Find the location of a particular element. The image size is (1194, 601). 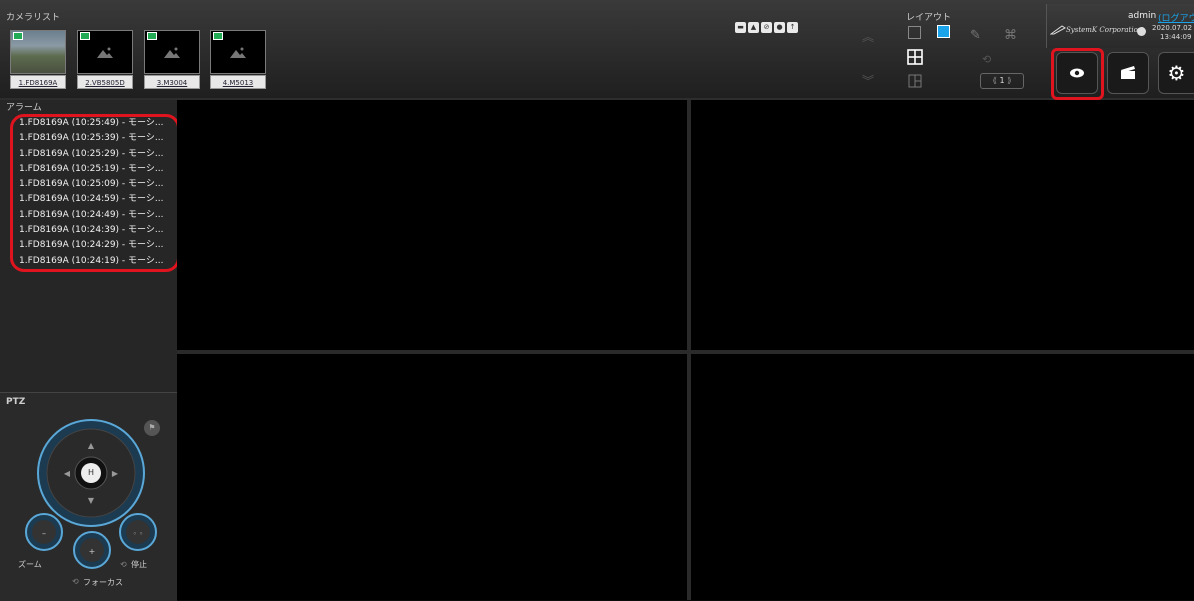

username: admin is located at coordinates (1142, 16).